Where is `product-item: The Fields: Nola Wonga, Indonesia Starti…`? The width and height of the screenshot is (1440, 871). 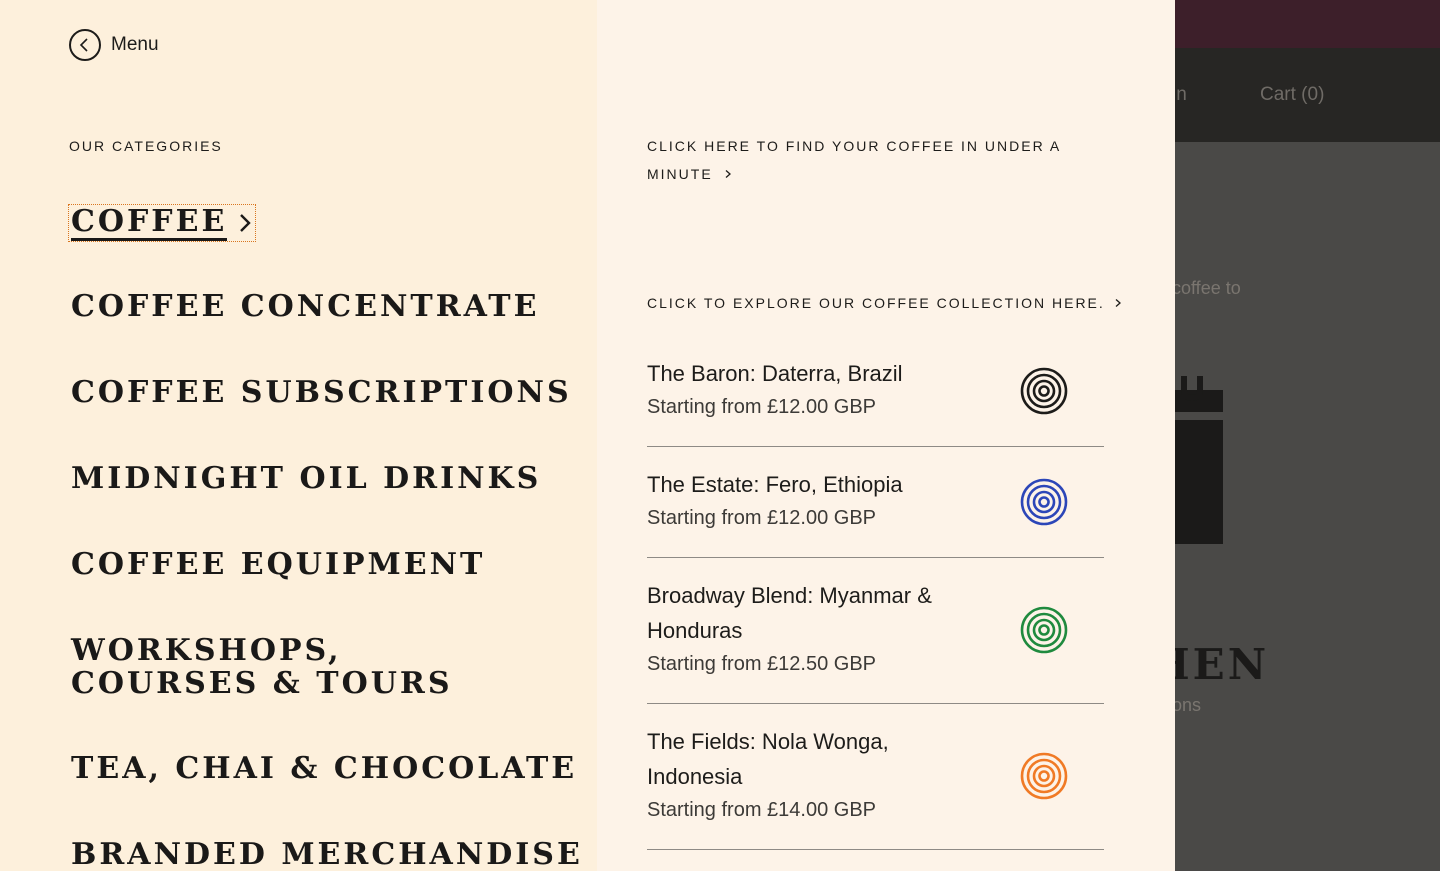
product-item: The Fields: Nola Wonga, Indonesia Starti… is located at coordinates (875, 787).